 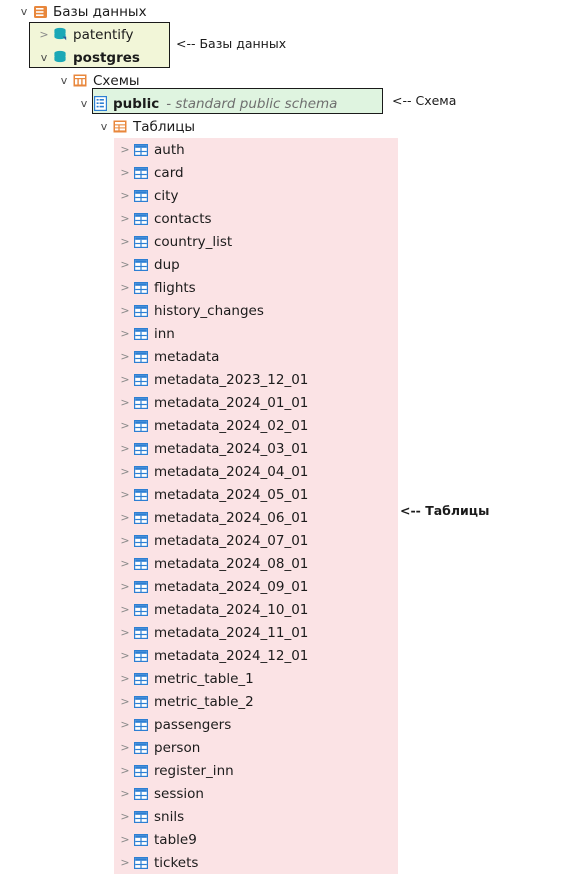 I want to click on tree-node-table: > flights, so click(x=293, y=287).